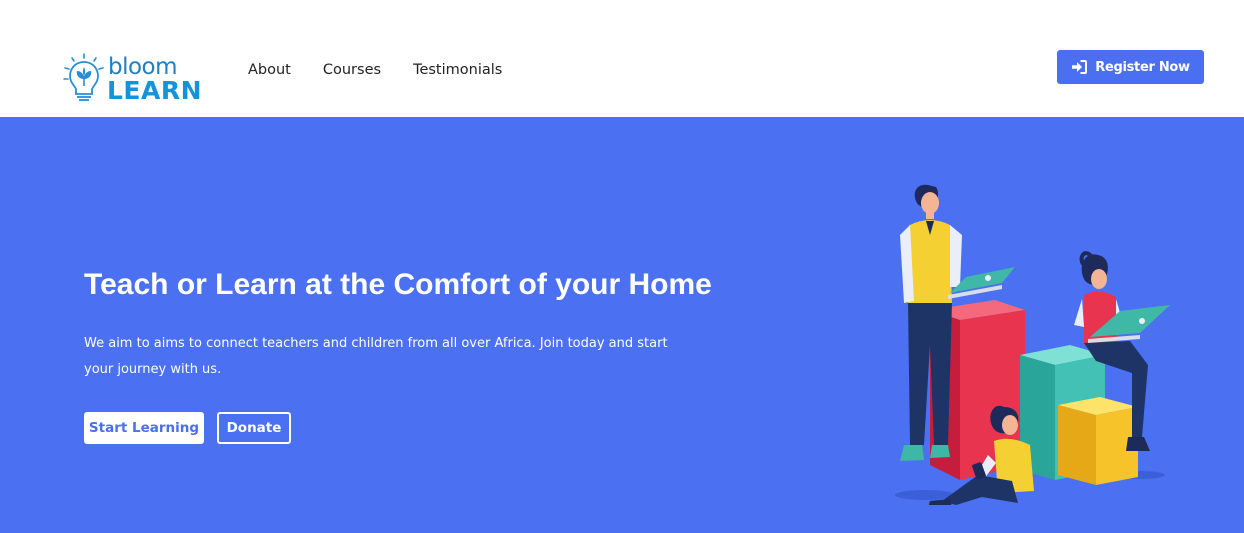  What do you see at coordinates (254, 428) in the screenshot?
I see `donate-button: Donate` at bounding box center [254, 428].